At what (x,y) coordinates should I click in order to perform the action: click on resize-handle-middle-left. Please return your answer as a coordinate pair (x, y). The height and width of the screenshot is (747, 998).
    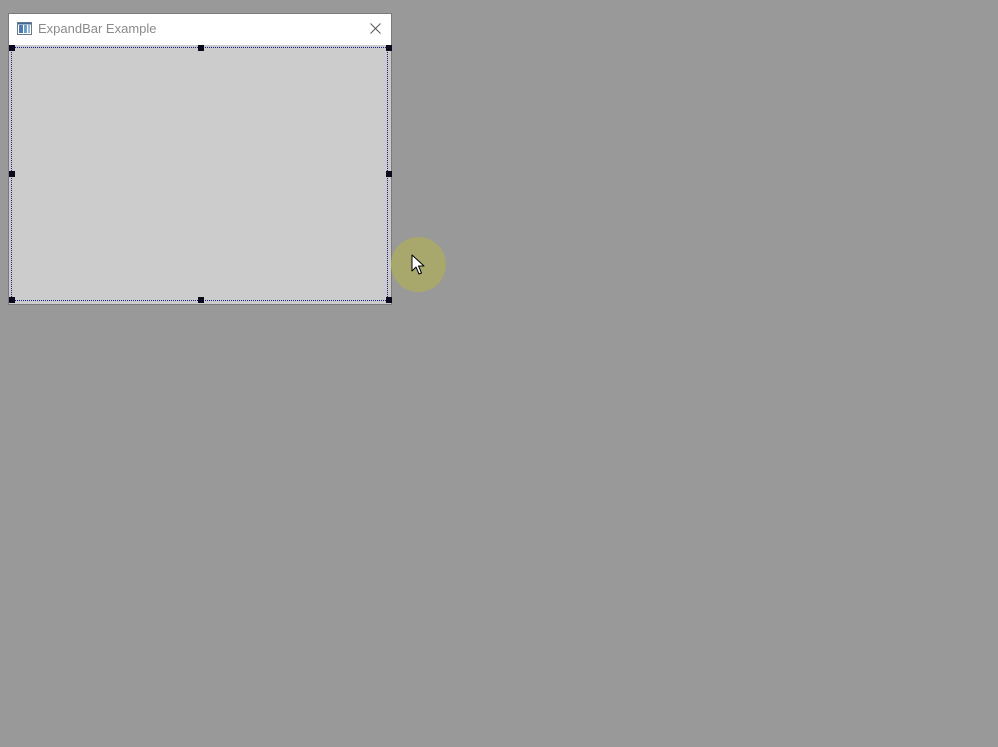
    Looking at the image, I should click on (12, 174).